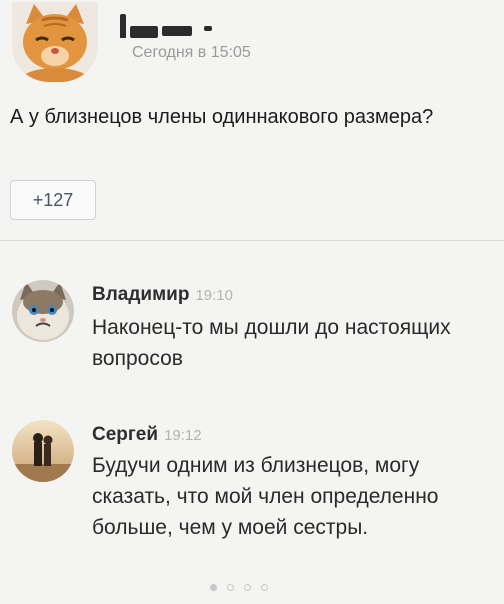  I want to click on grumpy-cat-avatar-icon, so click(43, 311).